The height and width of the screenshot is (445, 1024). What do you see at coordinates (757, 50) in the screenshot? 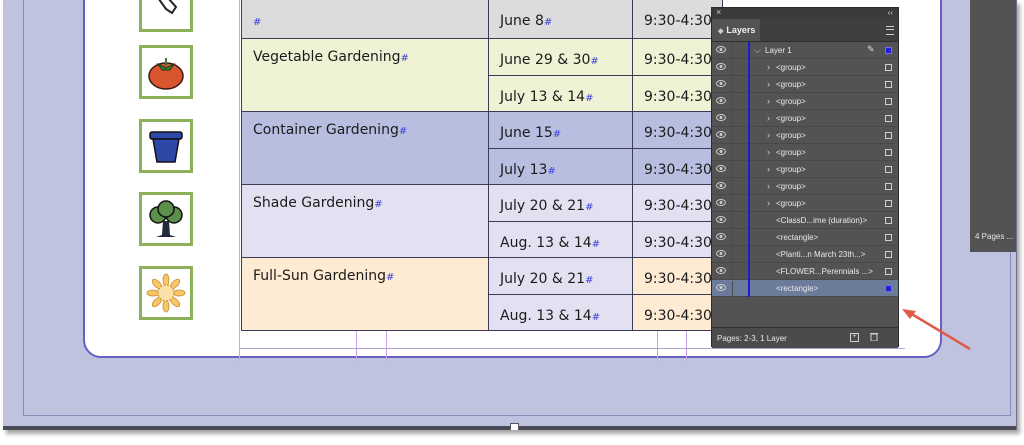
I see `chevron-down-icon: ⌵` at bounding box center [757, 50].